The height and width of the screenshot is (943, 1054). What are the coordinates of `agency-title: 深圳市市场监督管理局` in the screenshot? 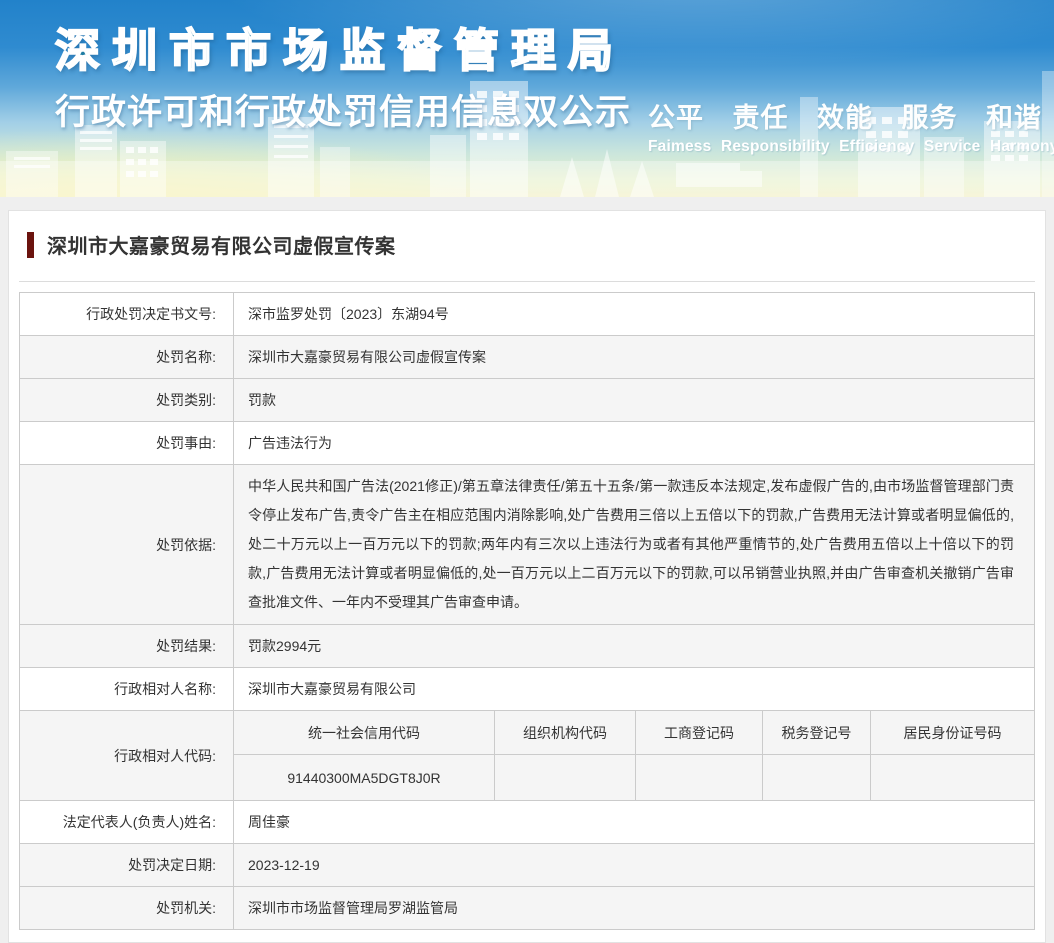 It's located at (340, 50).